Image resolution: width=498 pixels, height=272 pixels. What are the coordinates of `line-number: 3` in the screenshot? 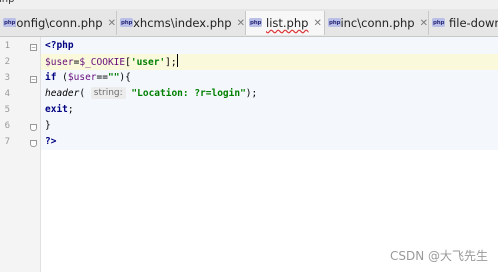 It's located at (7, 78).